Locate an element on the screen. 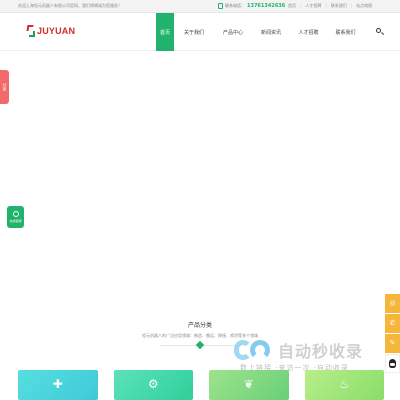 The image size is (400, 400). section-title: 产品分类 is located at coordinates (199, 325).